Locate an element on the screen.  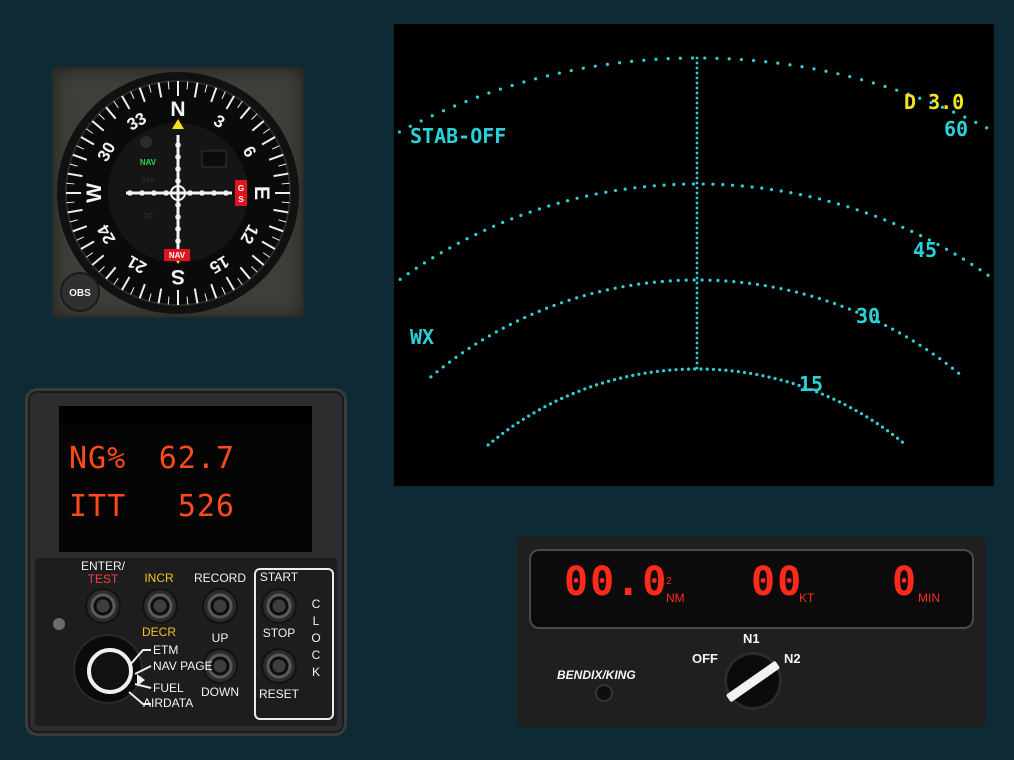
itt-value: 526 is located at coordinates (206, 506).